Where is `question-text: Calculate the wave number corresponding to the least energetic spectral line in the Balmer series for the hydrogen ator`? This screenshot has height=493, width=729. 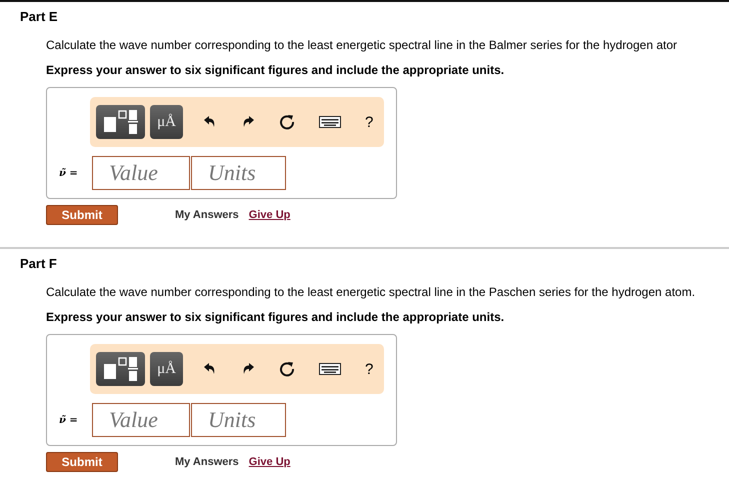 question-text: Calculate the wave number corresponding to the least energetic spectral line in the Balmer series for the hydrogen ator is located at coordinates (362, 45).